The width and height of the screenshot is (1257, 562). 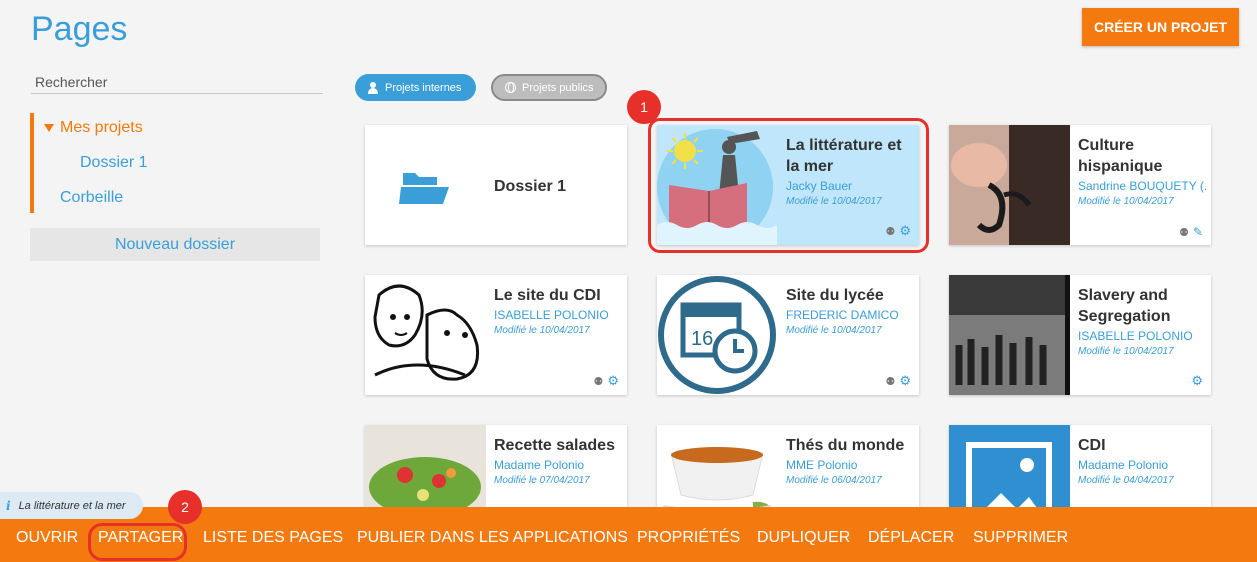 What do you see at coordinates (547, 295) in the screenshot?
I see `card-title: Le site du CDI` at bounding box center [547, 295].